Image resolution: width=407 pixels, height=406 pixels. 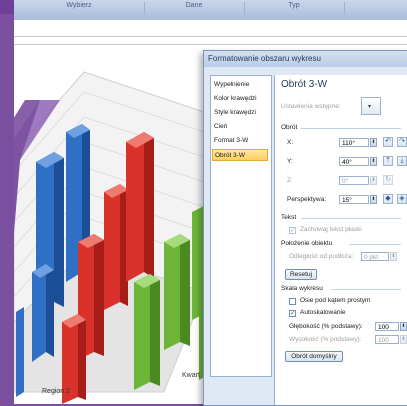 What do you see at coordinates (403, 339) in the screenshot?
I see `height-stepper: ⬍` at bounding box center [403, 339].